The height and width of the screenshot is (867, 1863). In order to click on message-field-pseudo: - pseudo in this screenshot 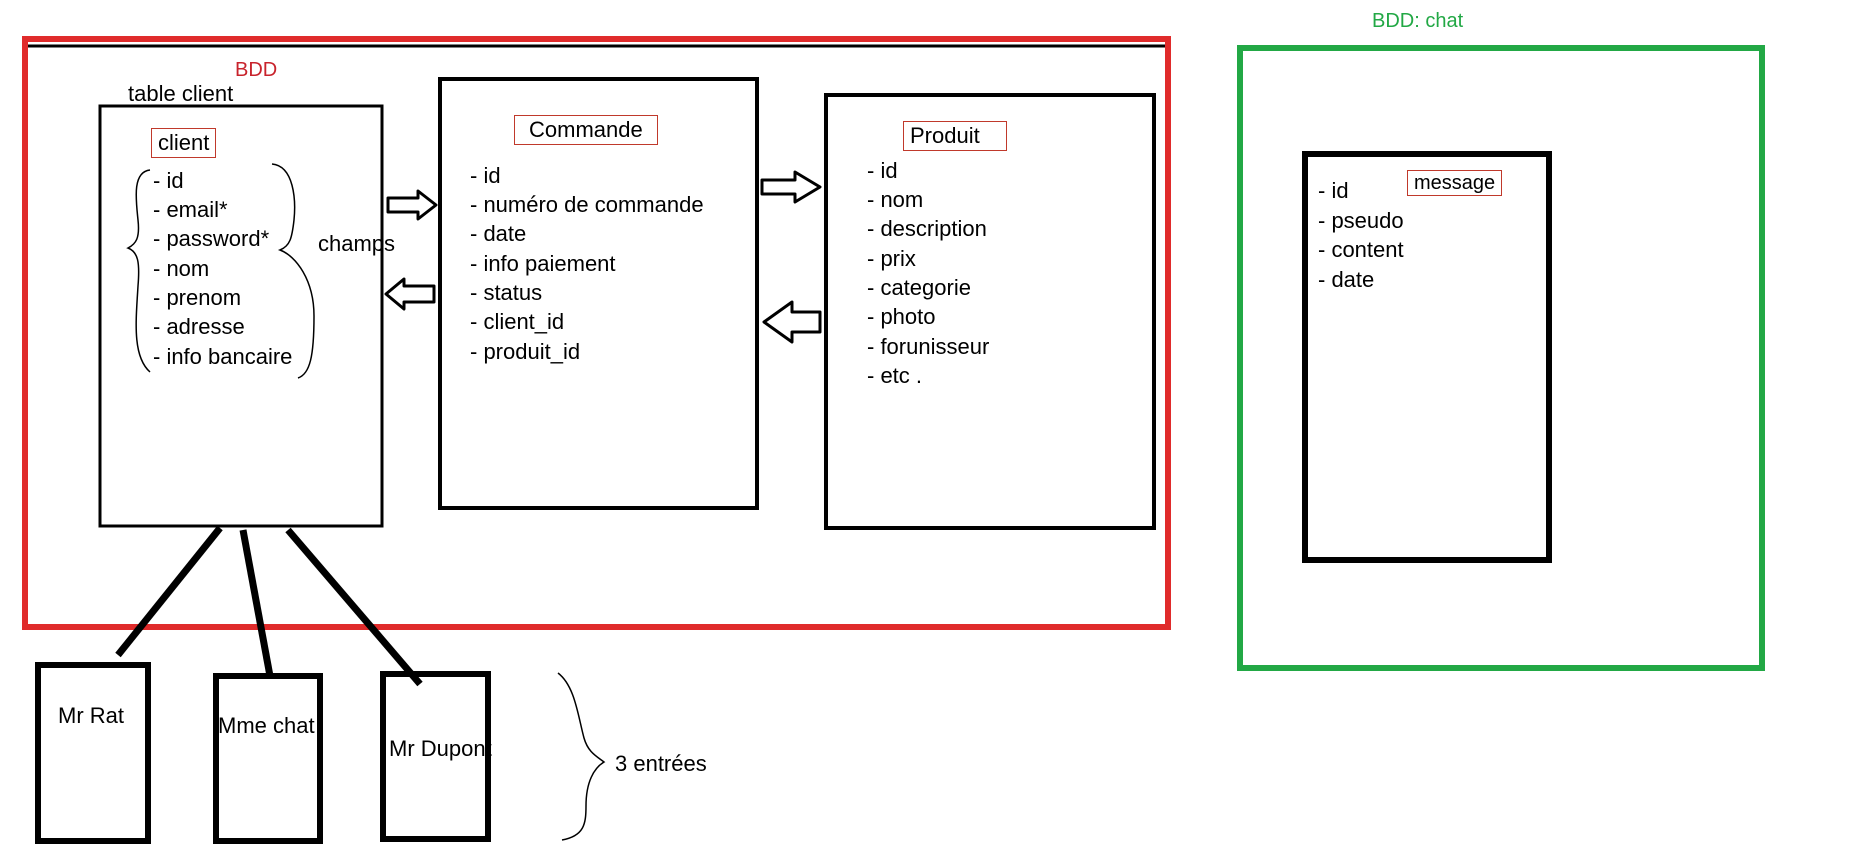, I will do `click(1361, 220)`.